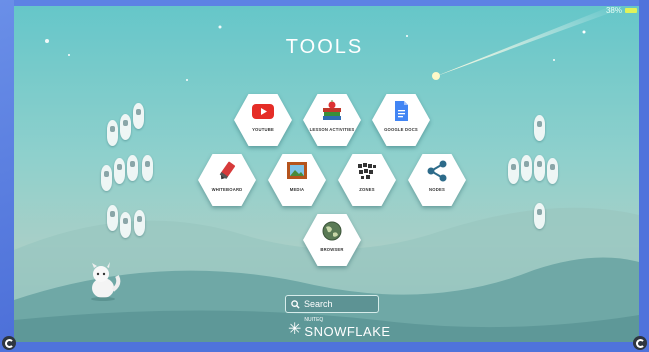 The height and width of the screenshot is (352, 649). I want to click on books-apple-icon, so click(332, 110).